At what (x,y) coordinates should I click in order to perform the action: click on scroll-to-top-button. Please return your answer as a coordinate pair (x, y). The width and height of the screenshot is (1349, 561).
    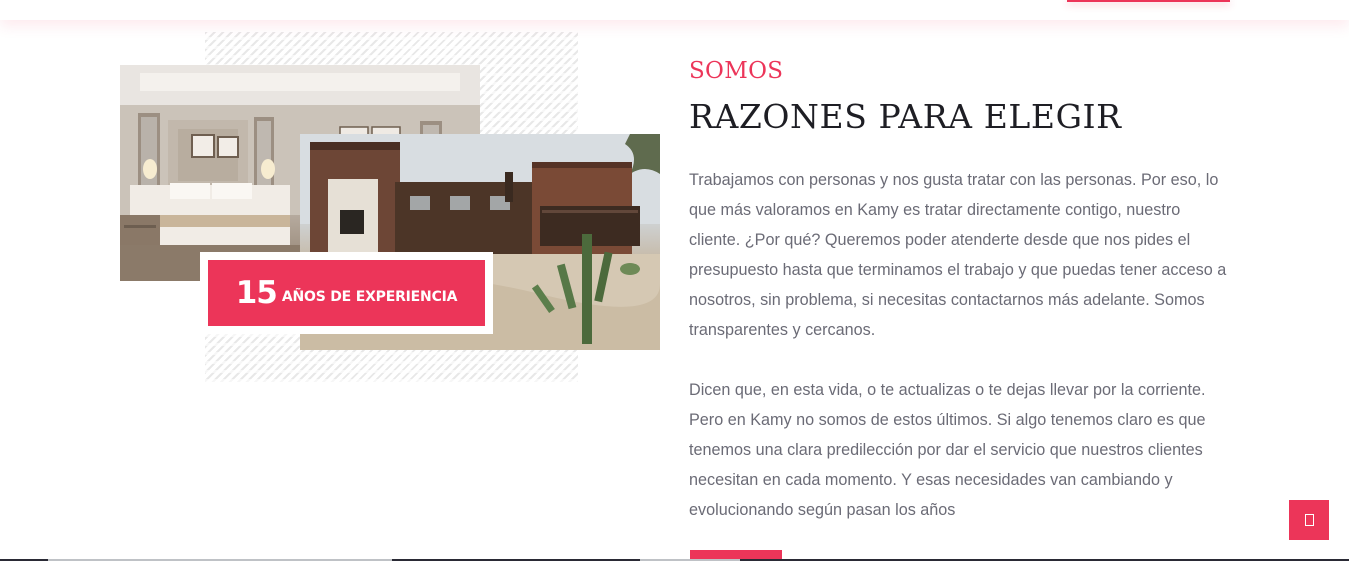
    Looking at the image, I should click on (1309, 520).